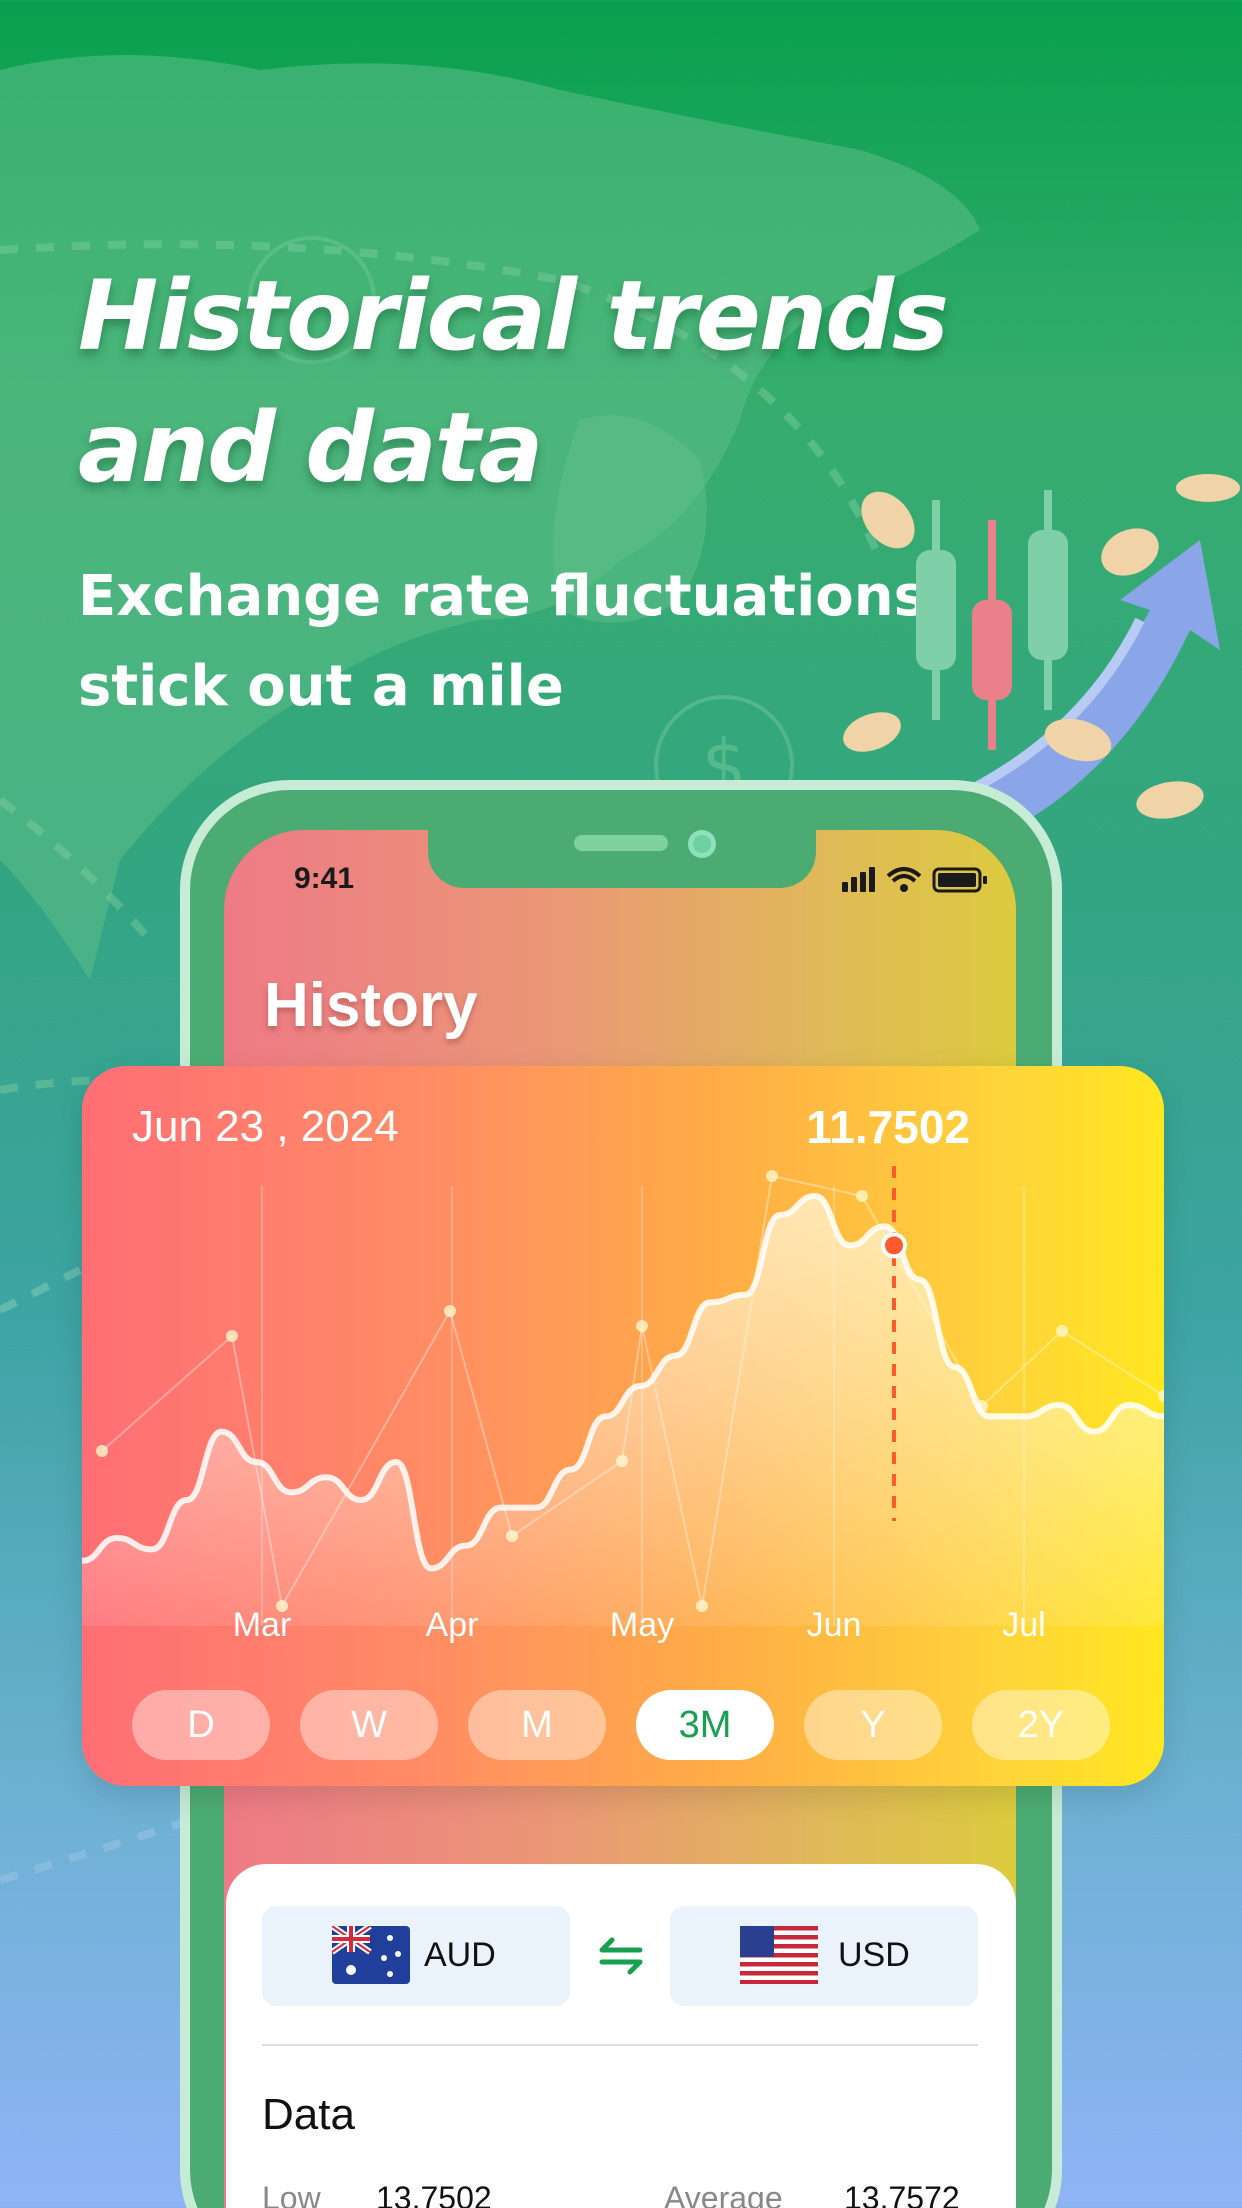  What do you see at coordinates (621, 1956) in the screenshot?
I see `swap-icon` at bounding box center [621, 1956].